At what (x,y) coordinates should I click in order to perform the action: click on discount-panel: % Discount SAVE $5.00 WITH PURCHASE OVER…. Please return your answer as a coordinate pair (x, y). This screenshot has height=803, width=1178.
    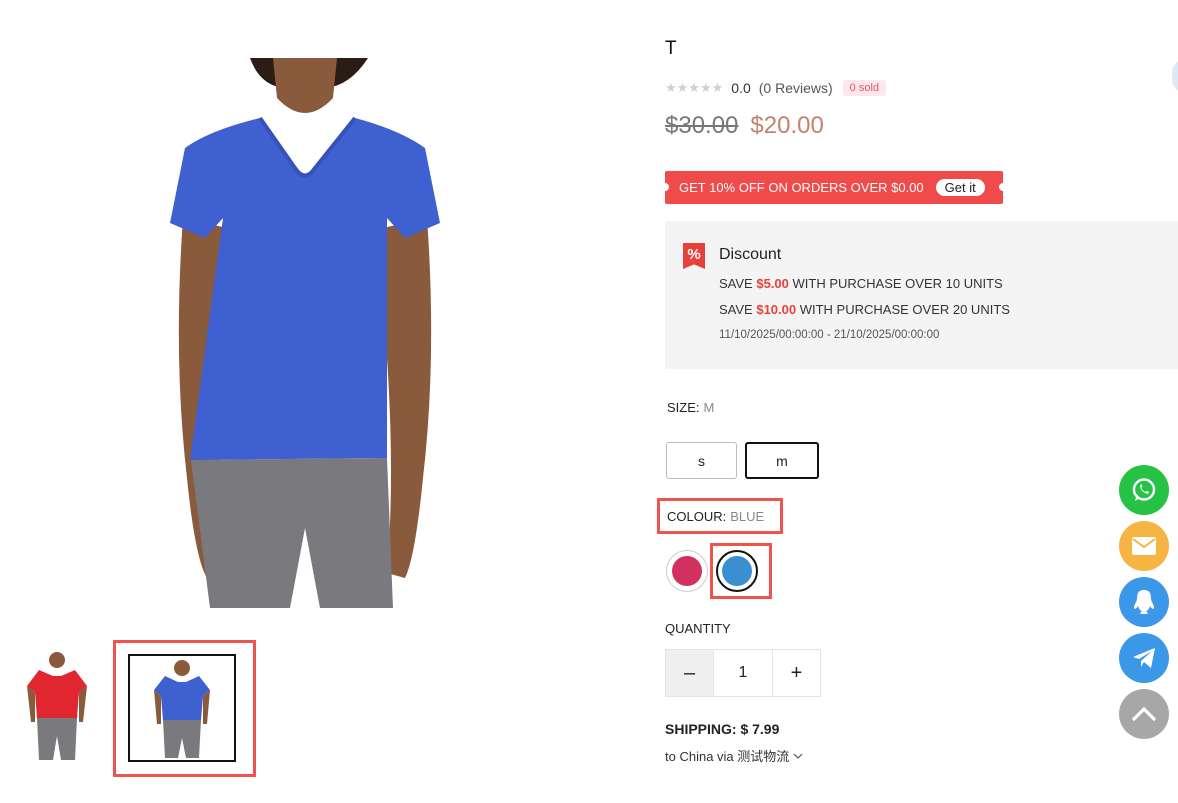
    Looking at the image, I should click on (921, 295).